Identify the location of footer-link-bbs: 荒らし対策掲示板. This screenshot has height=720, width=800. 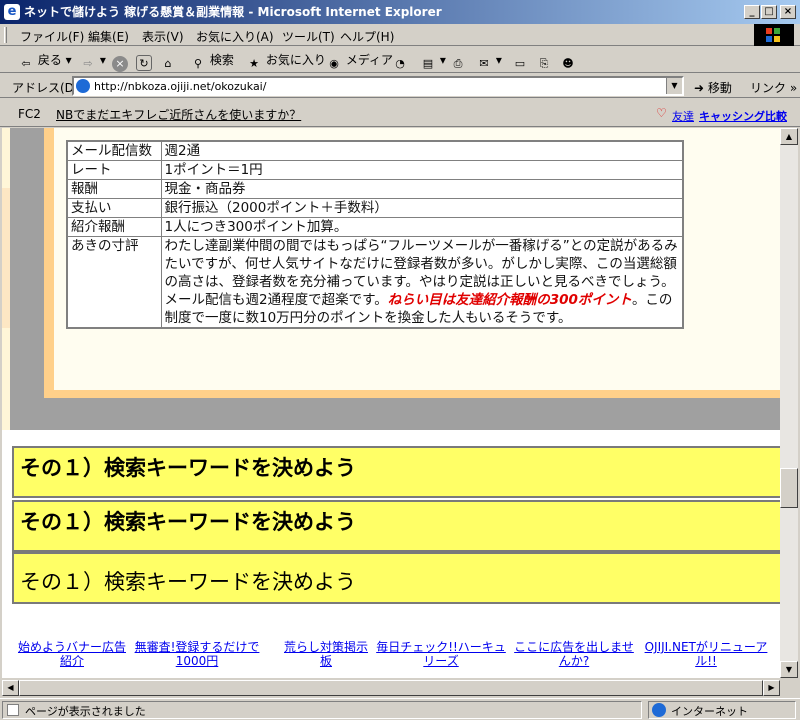
(326, 654).